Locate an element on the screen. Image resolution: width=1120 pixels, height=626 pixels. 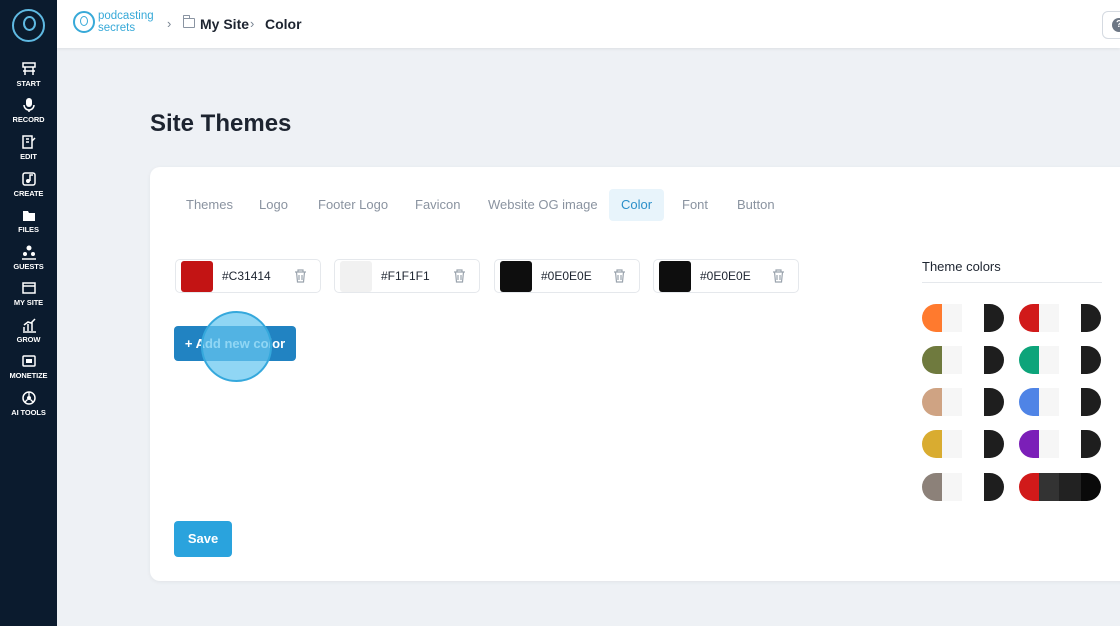
sidebar-item-create: CREATE is located at coordinates (28, 189).